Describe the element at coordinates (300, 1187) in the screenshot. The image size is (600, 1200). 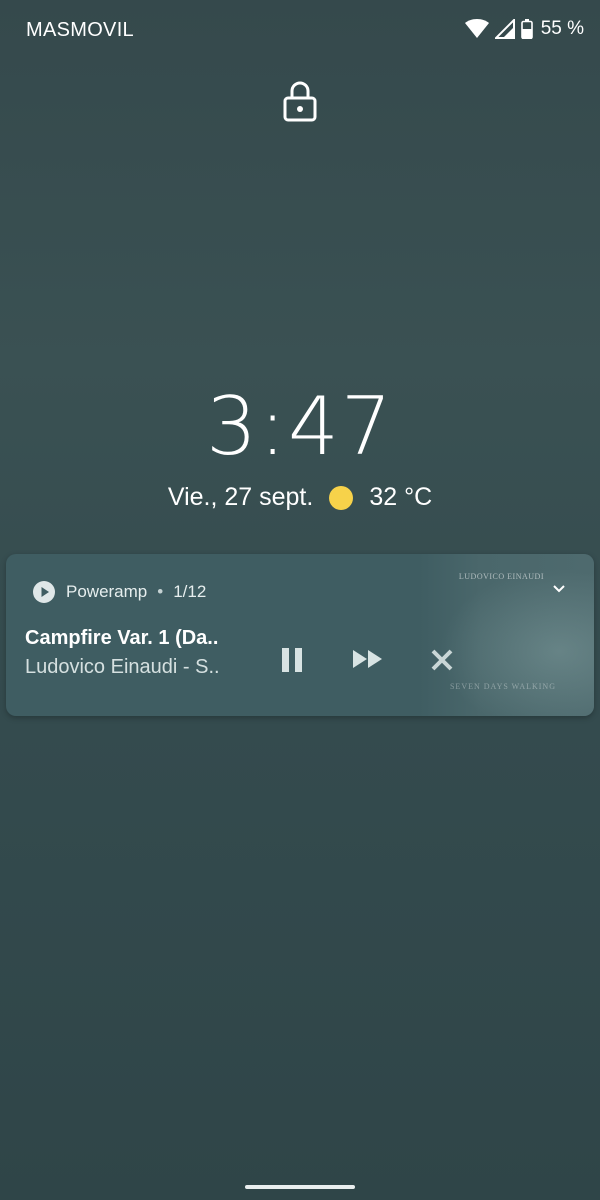
I see `home-indicator` at that location.